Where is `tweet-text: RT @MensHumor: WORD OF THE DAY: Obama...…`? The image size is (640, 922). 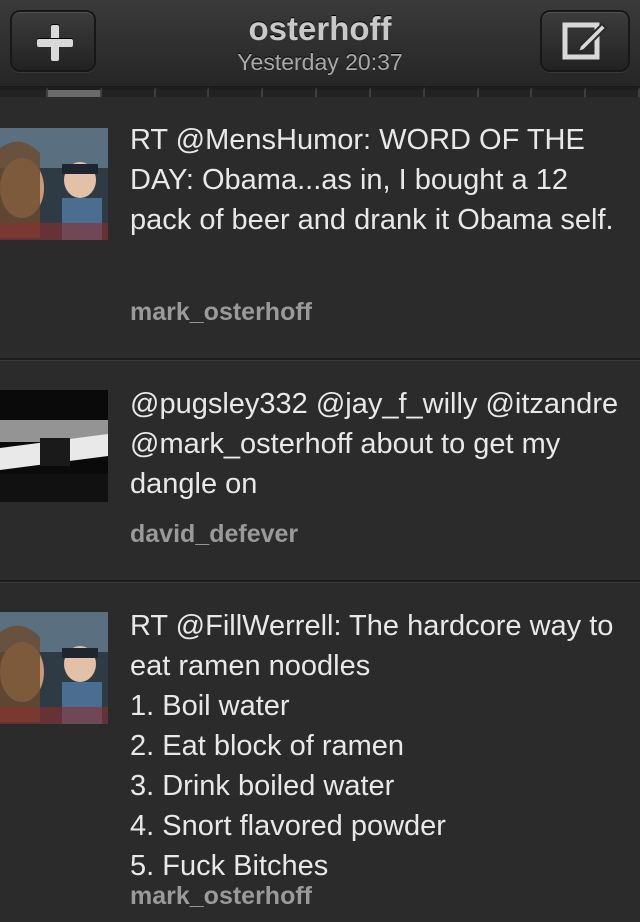
tweet-text: RT @MensHumor: WORD OF THE DAY: Obama...… is located at coordinates (372, 180).